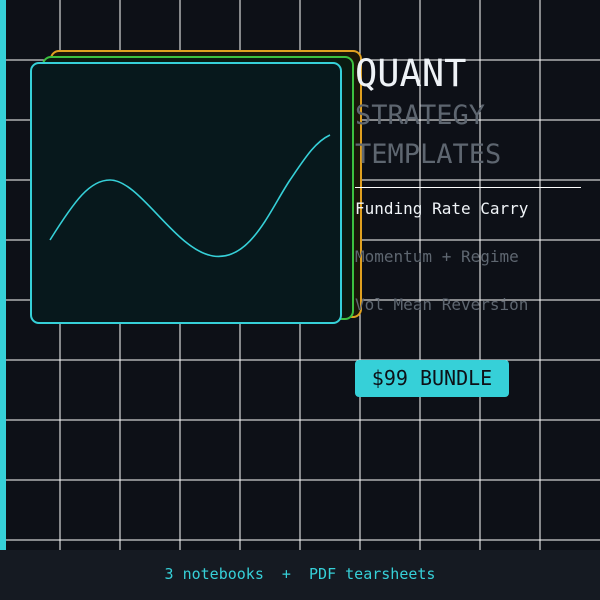  I want to click on divider, so click(468, 187).